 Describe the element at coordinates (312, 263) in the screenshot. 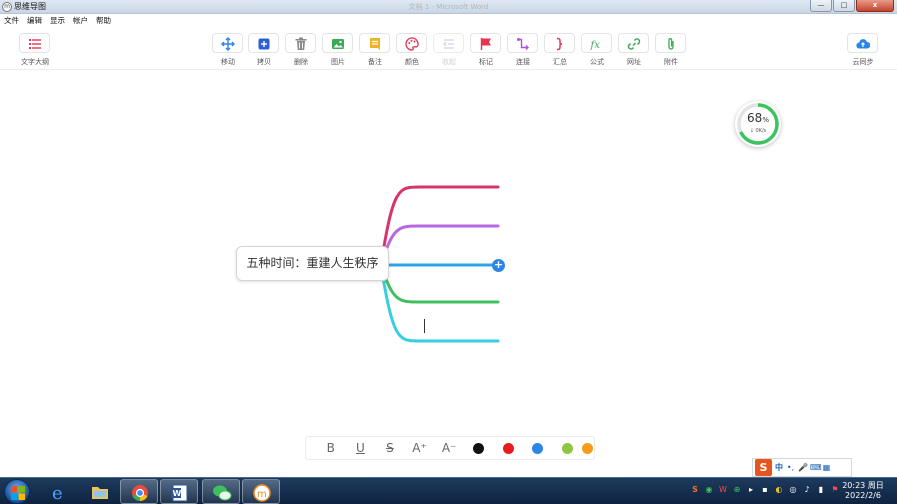

I see `central-topic: 五种时间：重建人生秩序` at that location.